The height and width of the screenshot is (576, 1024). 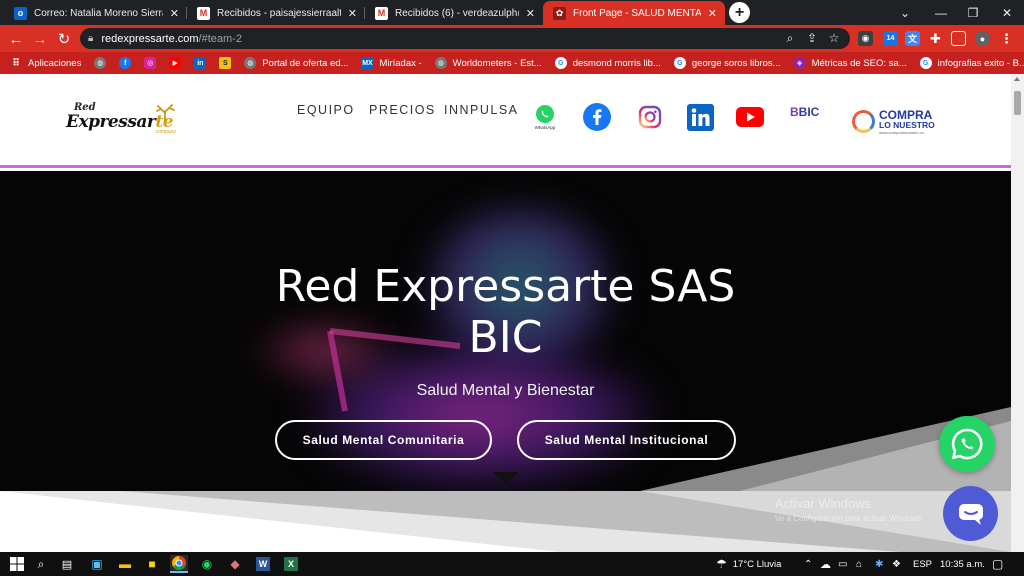 What do you see at coordinates (125, 564) in the screenshot?
I see `file-explorer-icon: ▬` at bounding box center [125, 564].